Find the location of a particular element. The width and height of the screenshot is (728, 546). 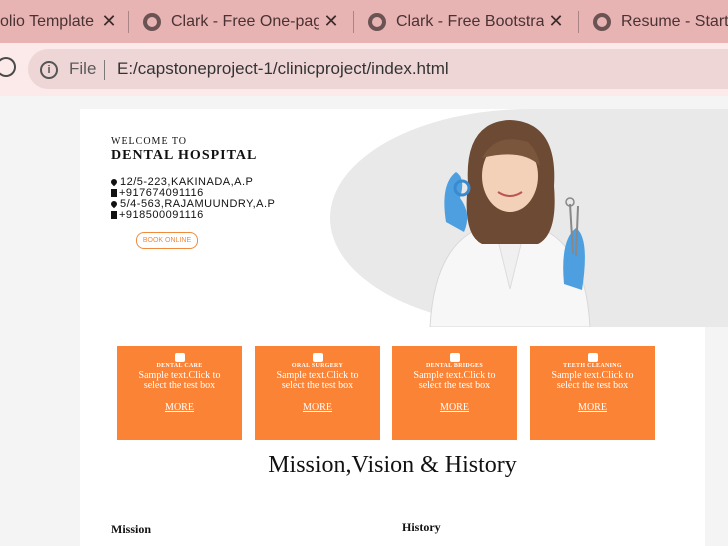

tab-clark-one-page: Clark - Free One-page ✕ is located at coordinates (241, 21).